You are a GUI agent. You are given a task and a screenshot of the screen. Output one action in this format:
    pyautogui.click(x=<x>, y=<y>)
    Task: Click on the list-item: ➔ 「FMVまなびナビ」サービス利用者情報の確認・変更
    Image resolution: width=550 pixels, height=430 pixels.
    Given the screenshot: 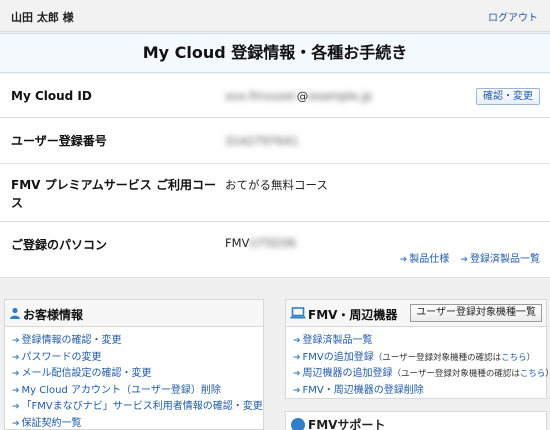 What is the action you would take?
    pyautogui.click(x=137, y=407)
    